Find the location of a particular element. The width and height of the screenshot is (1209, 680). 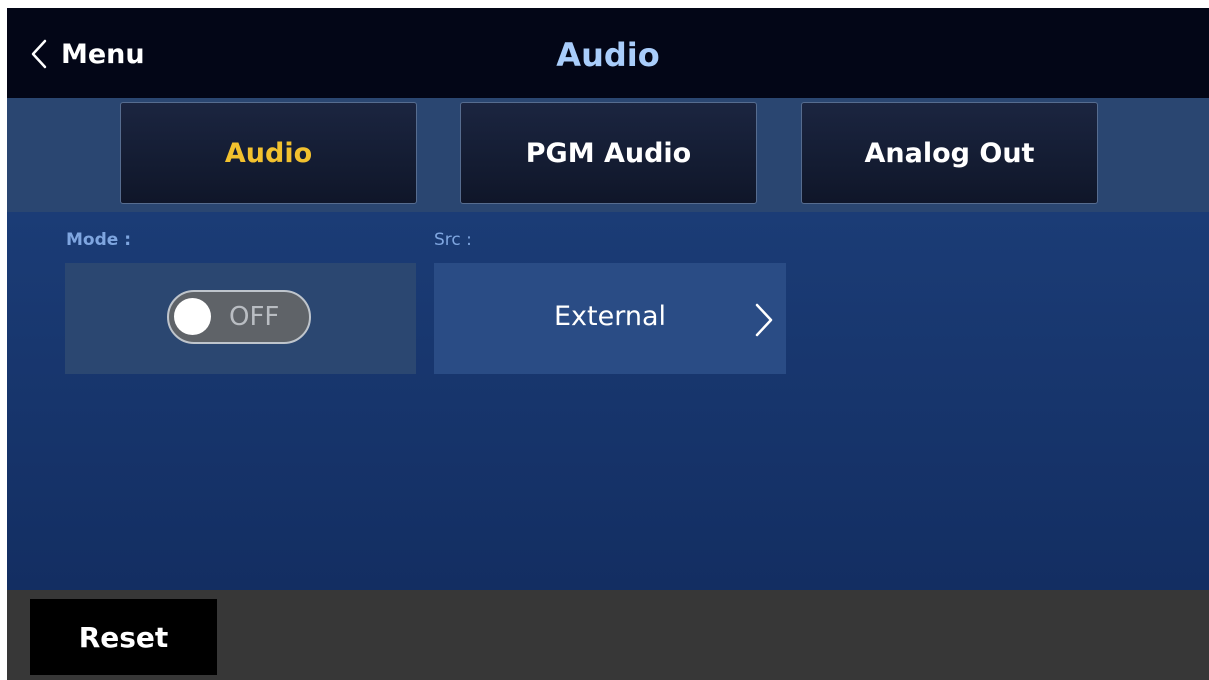

top-bar: Menu Audio is located at coordinates (608, 53).